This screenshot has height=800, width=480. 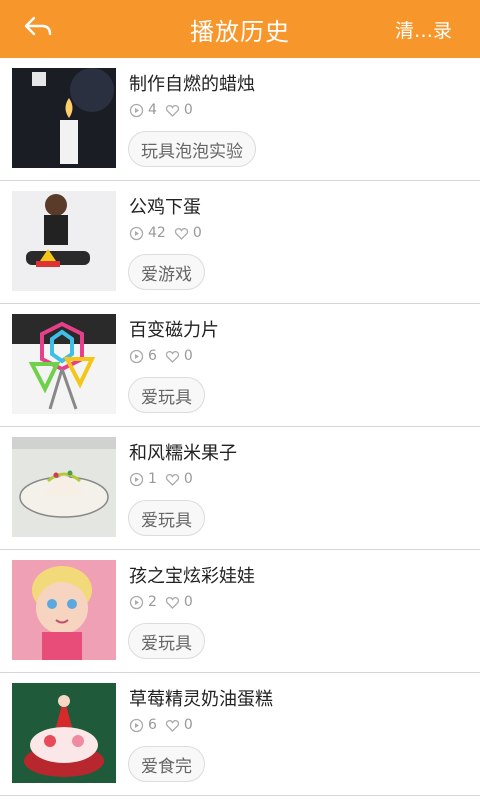 What do you see at coordinates (152, 479) in the screenshot?
I see `views-count: 1` at bounding box center [152, 479].